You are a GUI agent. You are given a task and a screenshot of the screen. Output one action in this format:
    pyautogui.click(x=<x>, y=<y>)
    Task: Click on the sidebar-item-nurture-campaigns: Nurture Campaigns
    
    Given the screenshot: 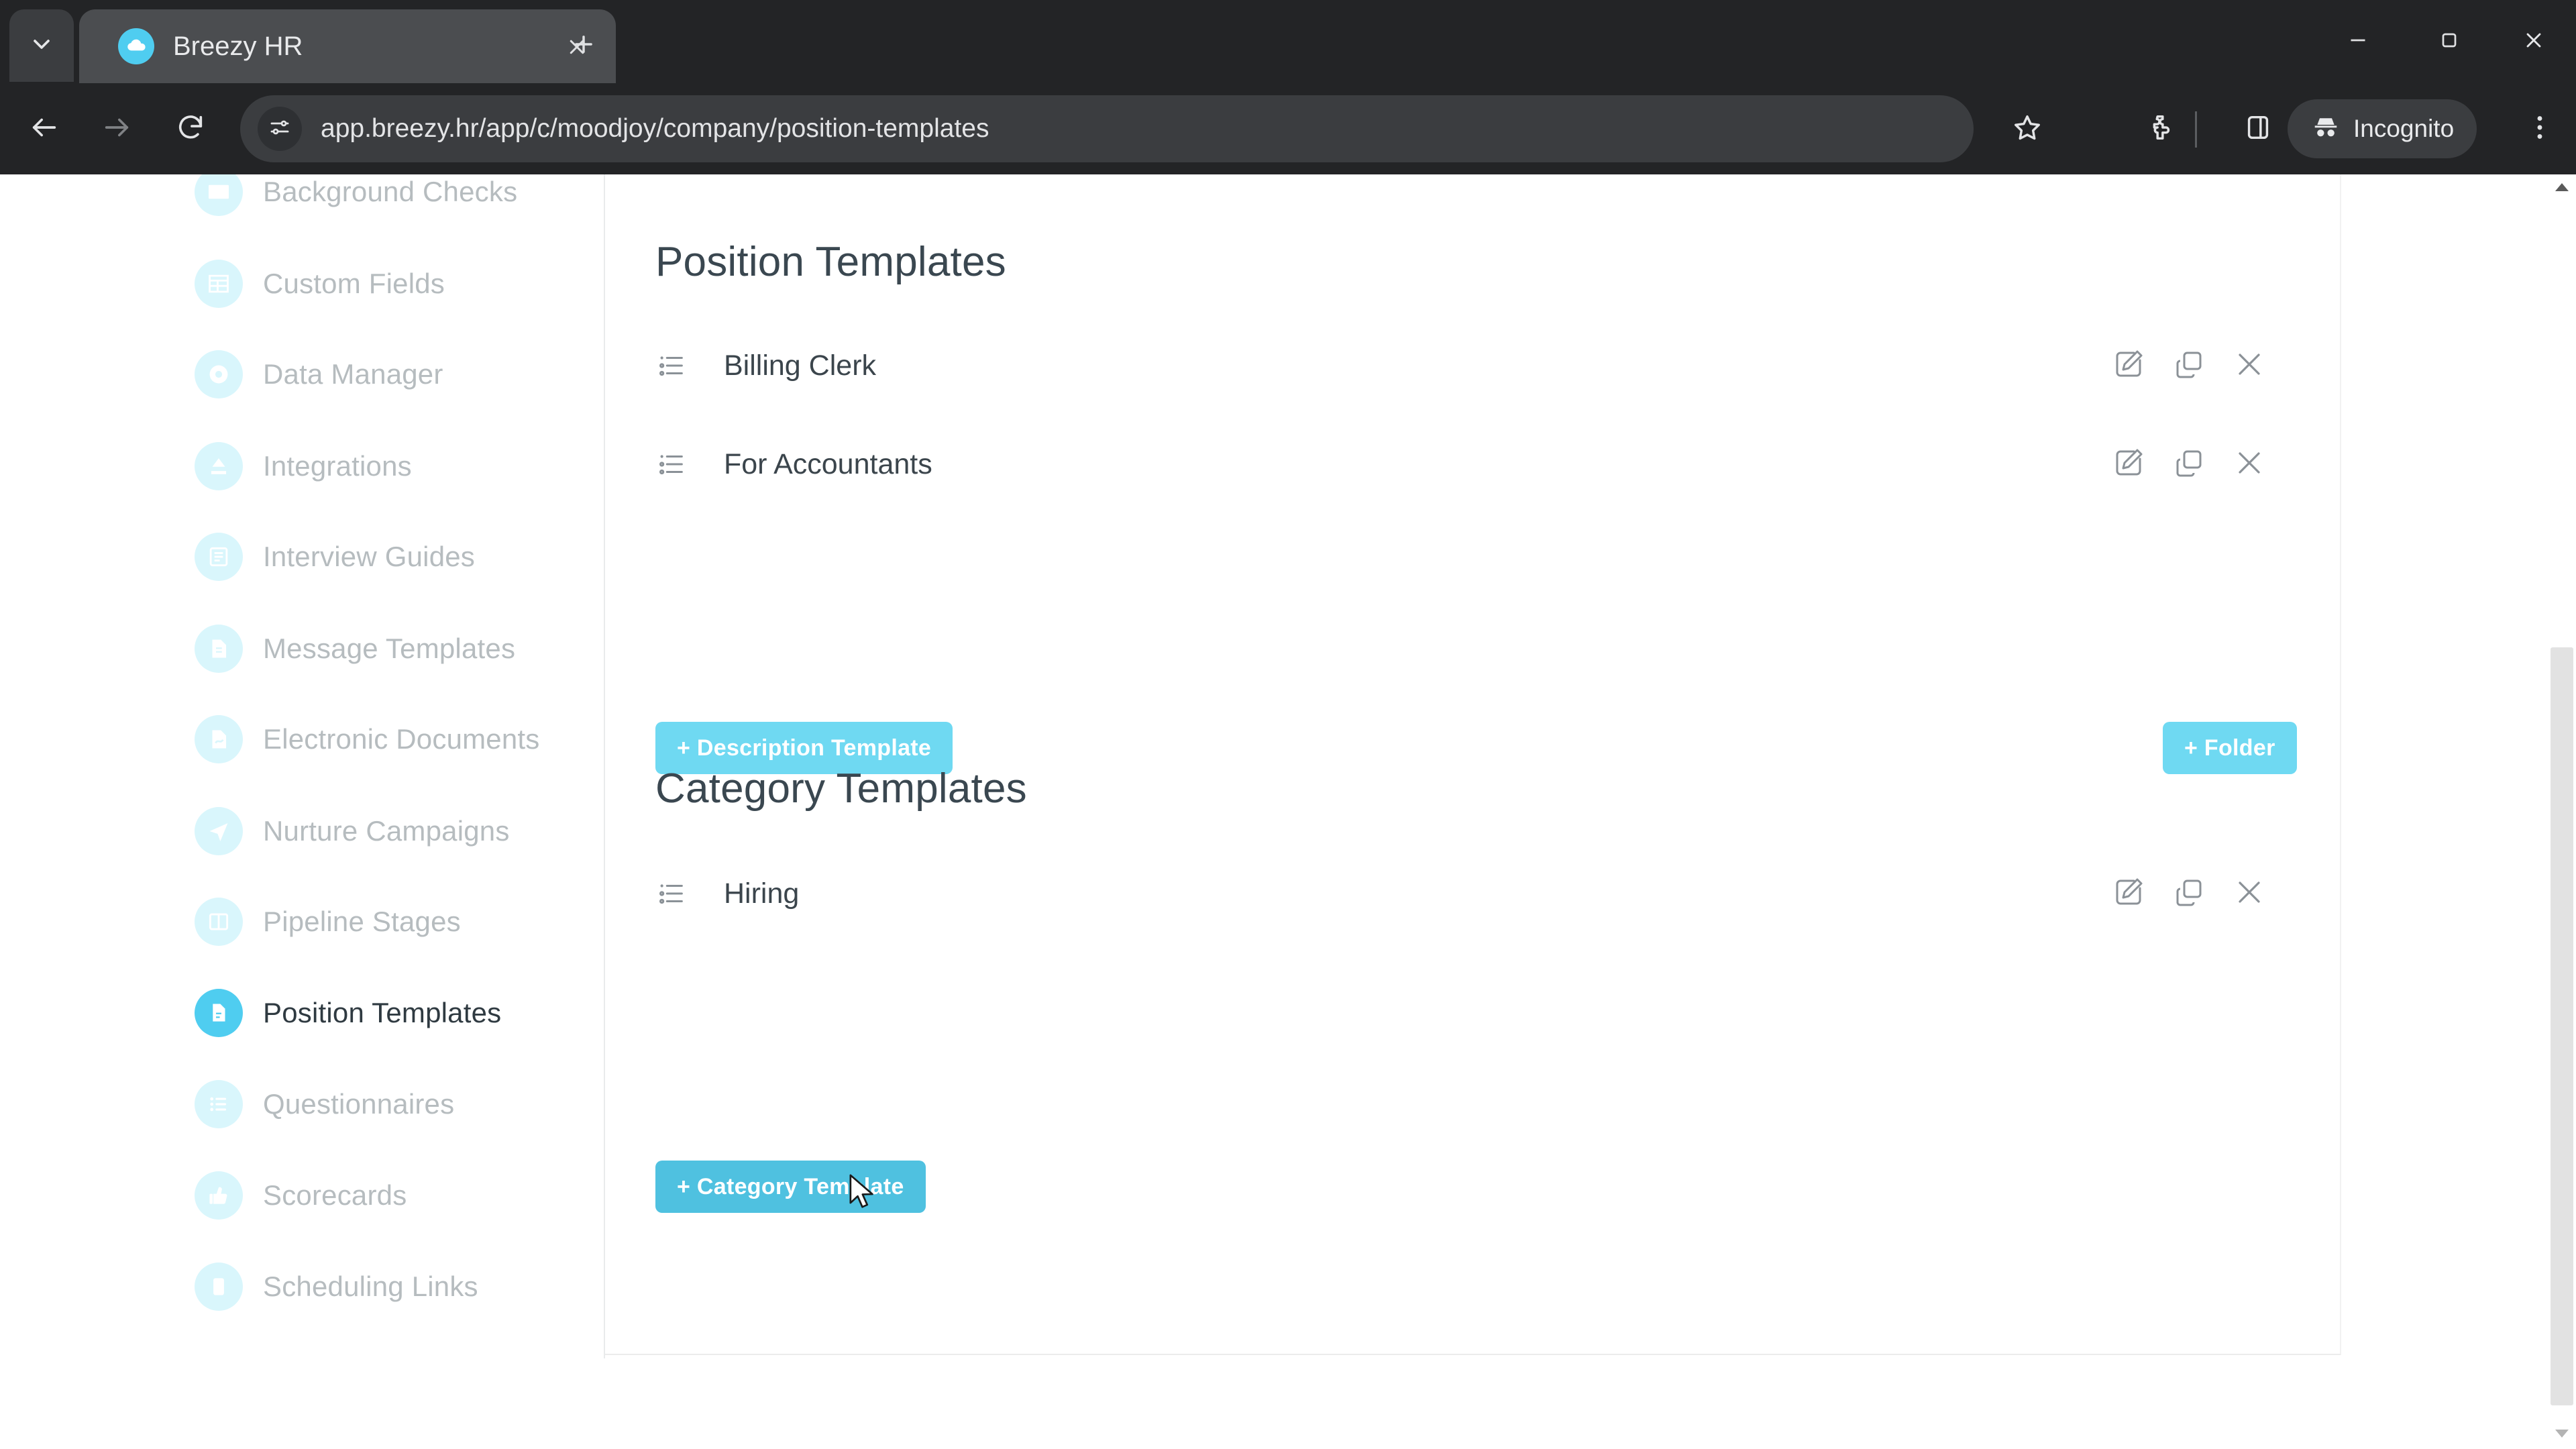 What is the action you would take?
    pyautogui.click(x=352, y=831)
    